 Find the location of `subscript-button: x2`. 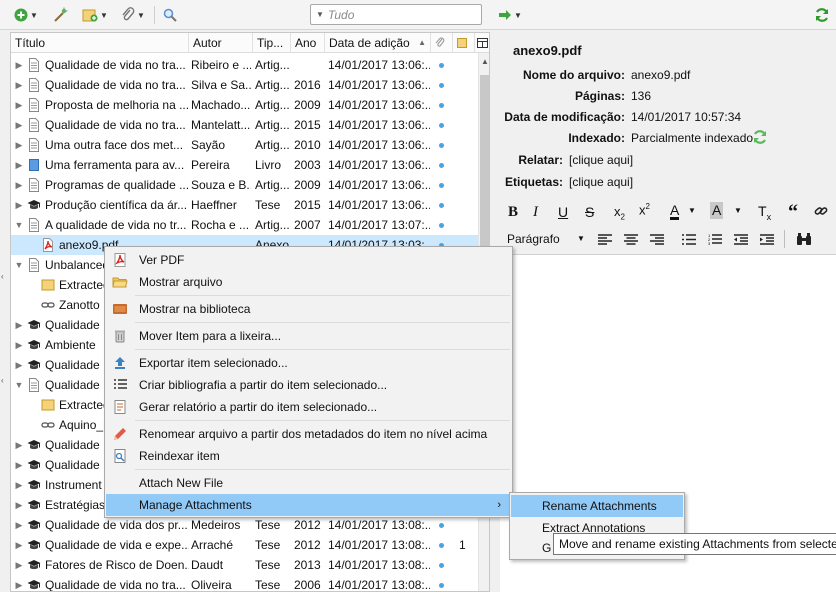

subscript-button: x2 is located at coordinates (619, 213).